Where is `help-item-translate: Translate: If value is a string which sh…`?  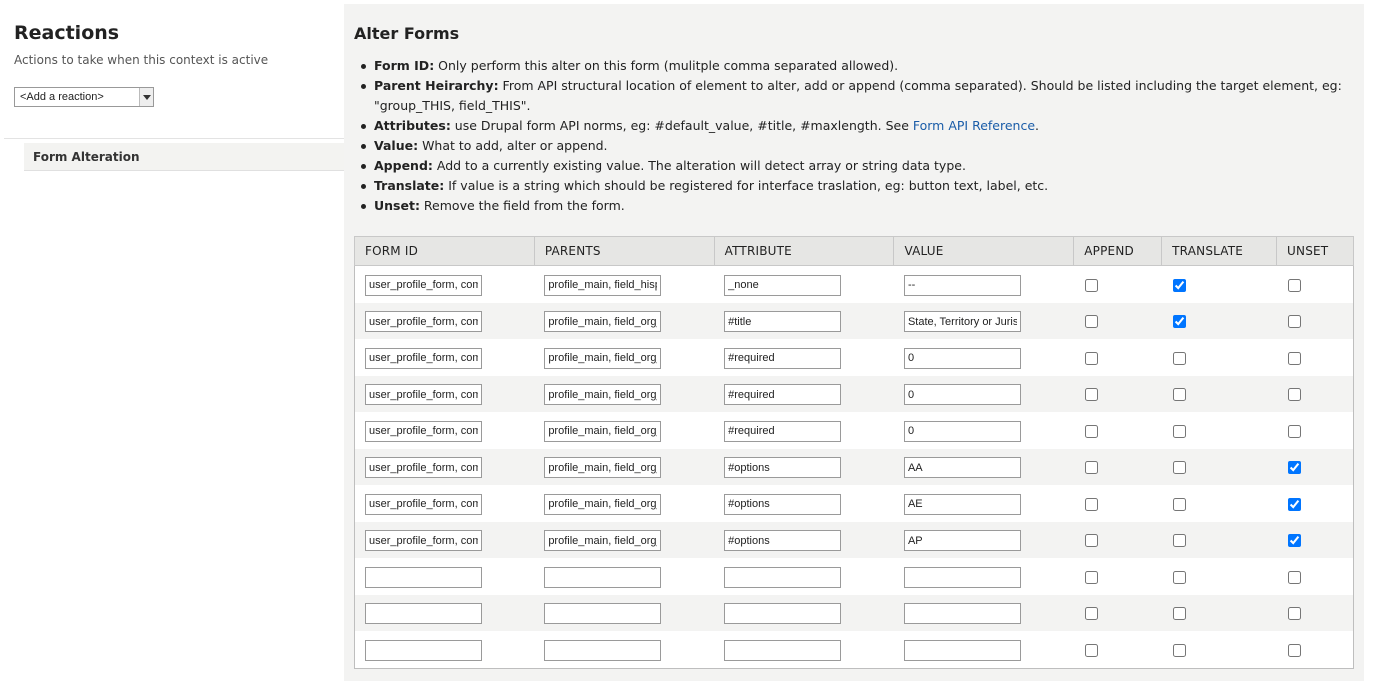 help-item-translate: Translate: If value is a string which sh… is located at coordinates (858, 186).